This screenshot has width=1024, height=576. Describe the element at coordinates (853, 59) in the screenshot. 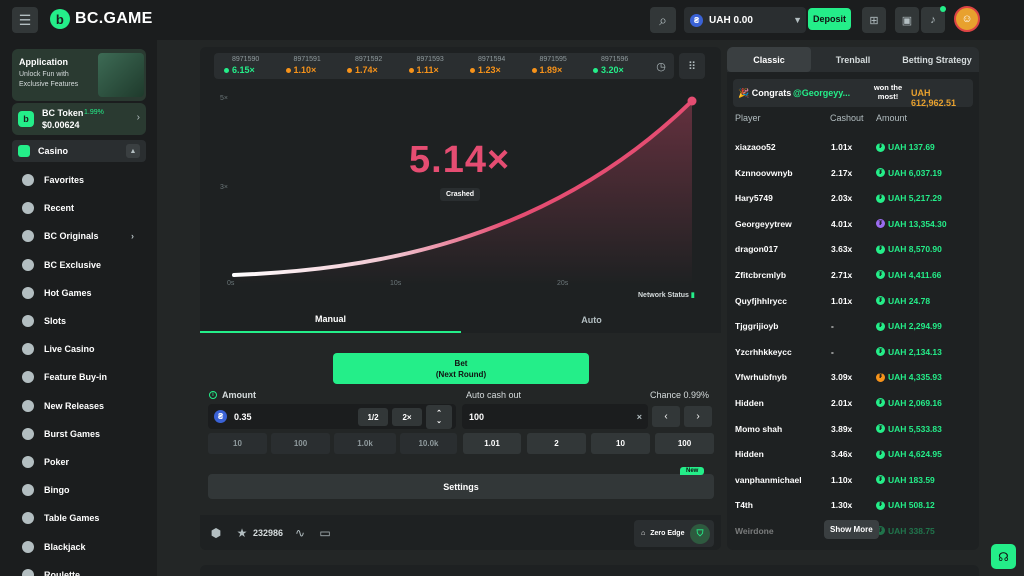

I see `tab-trenball: Trenball` at that location.